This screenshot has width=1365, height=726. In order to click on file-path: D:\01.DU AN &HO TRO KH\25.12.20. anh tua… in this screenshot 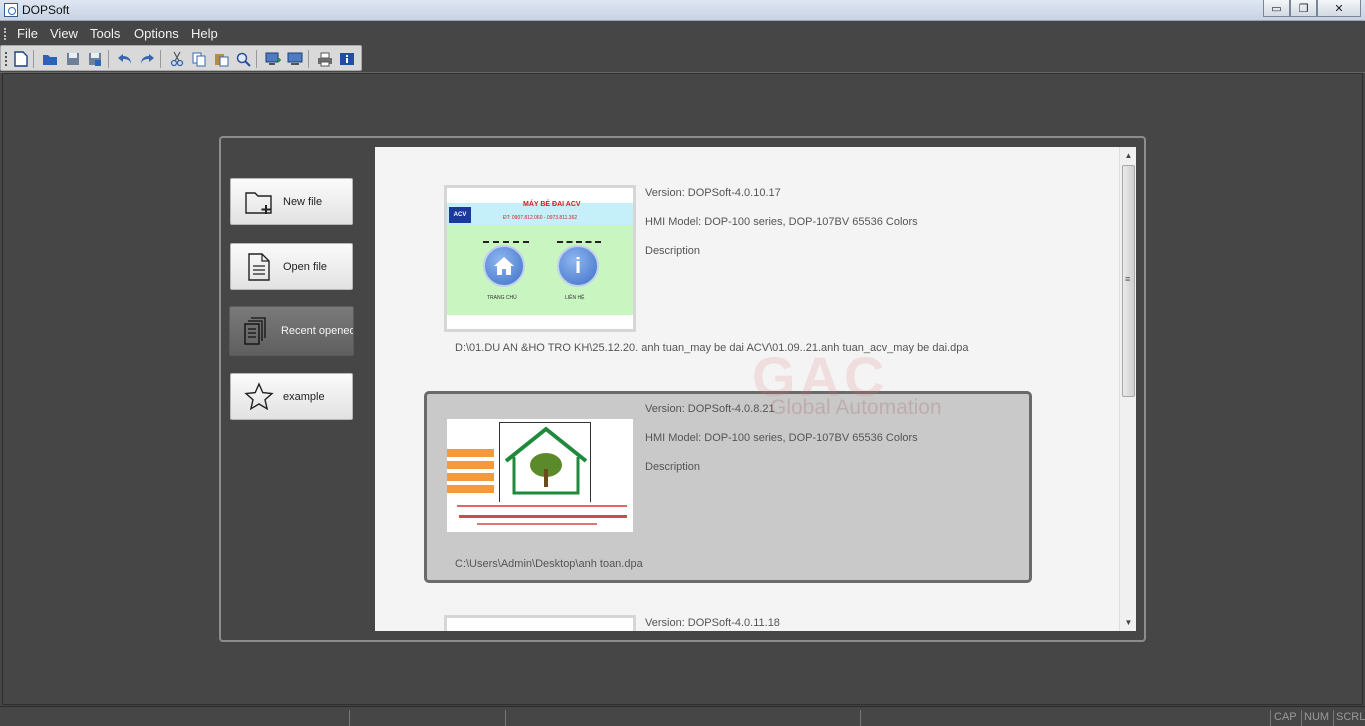, I will do `click(712, 348)`.